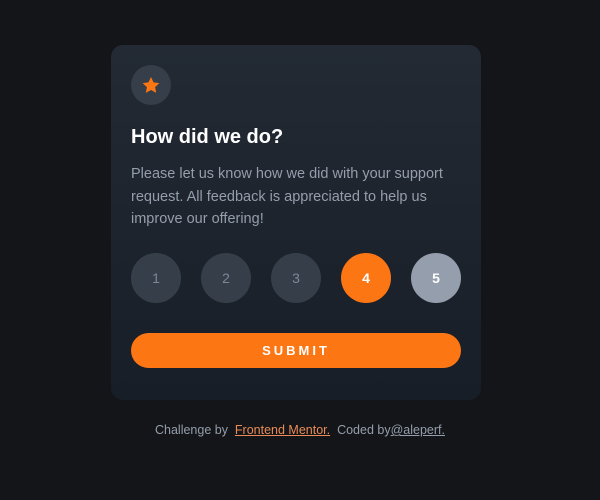  I want to click on frontend-mentor-link: Frontend Mentor., so click(282, 430).